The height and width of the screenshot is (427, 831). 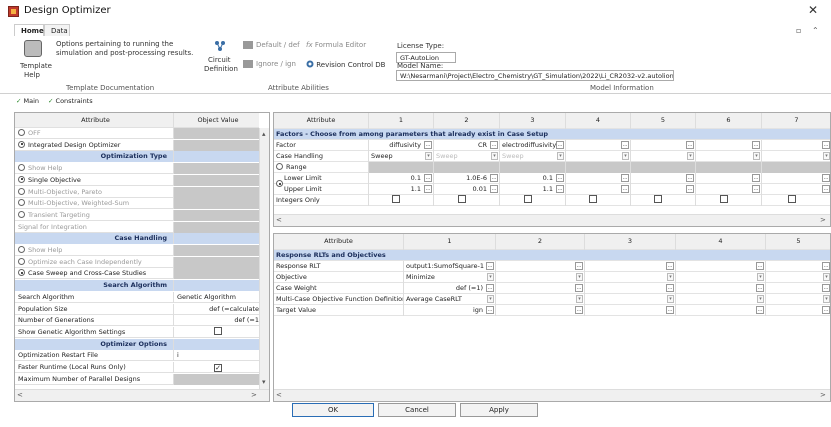 What do you see at coordinates (798, 30) in the screenshot?
I see `minimize-ribbon-icon: ▫` at bounding box center [798, 30].